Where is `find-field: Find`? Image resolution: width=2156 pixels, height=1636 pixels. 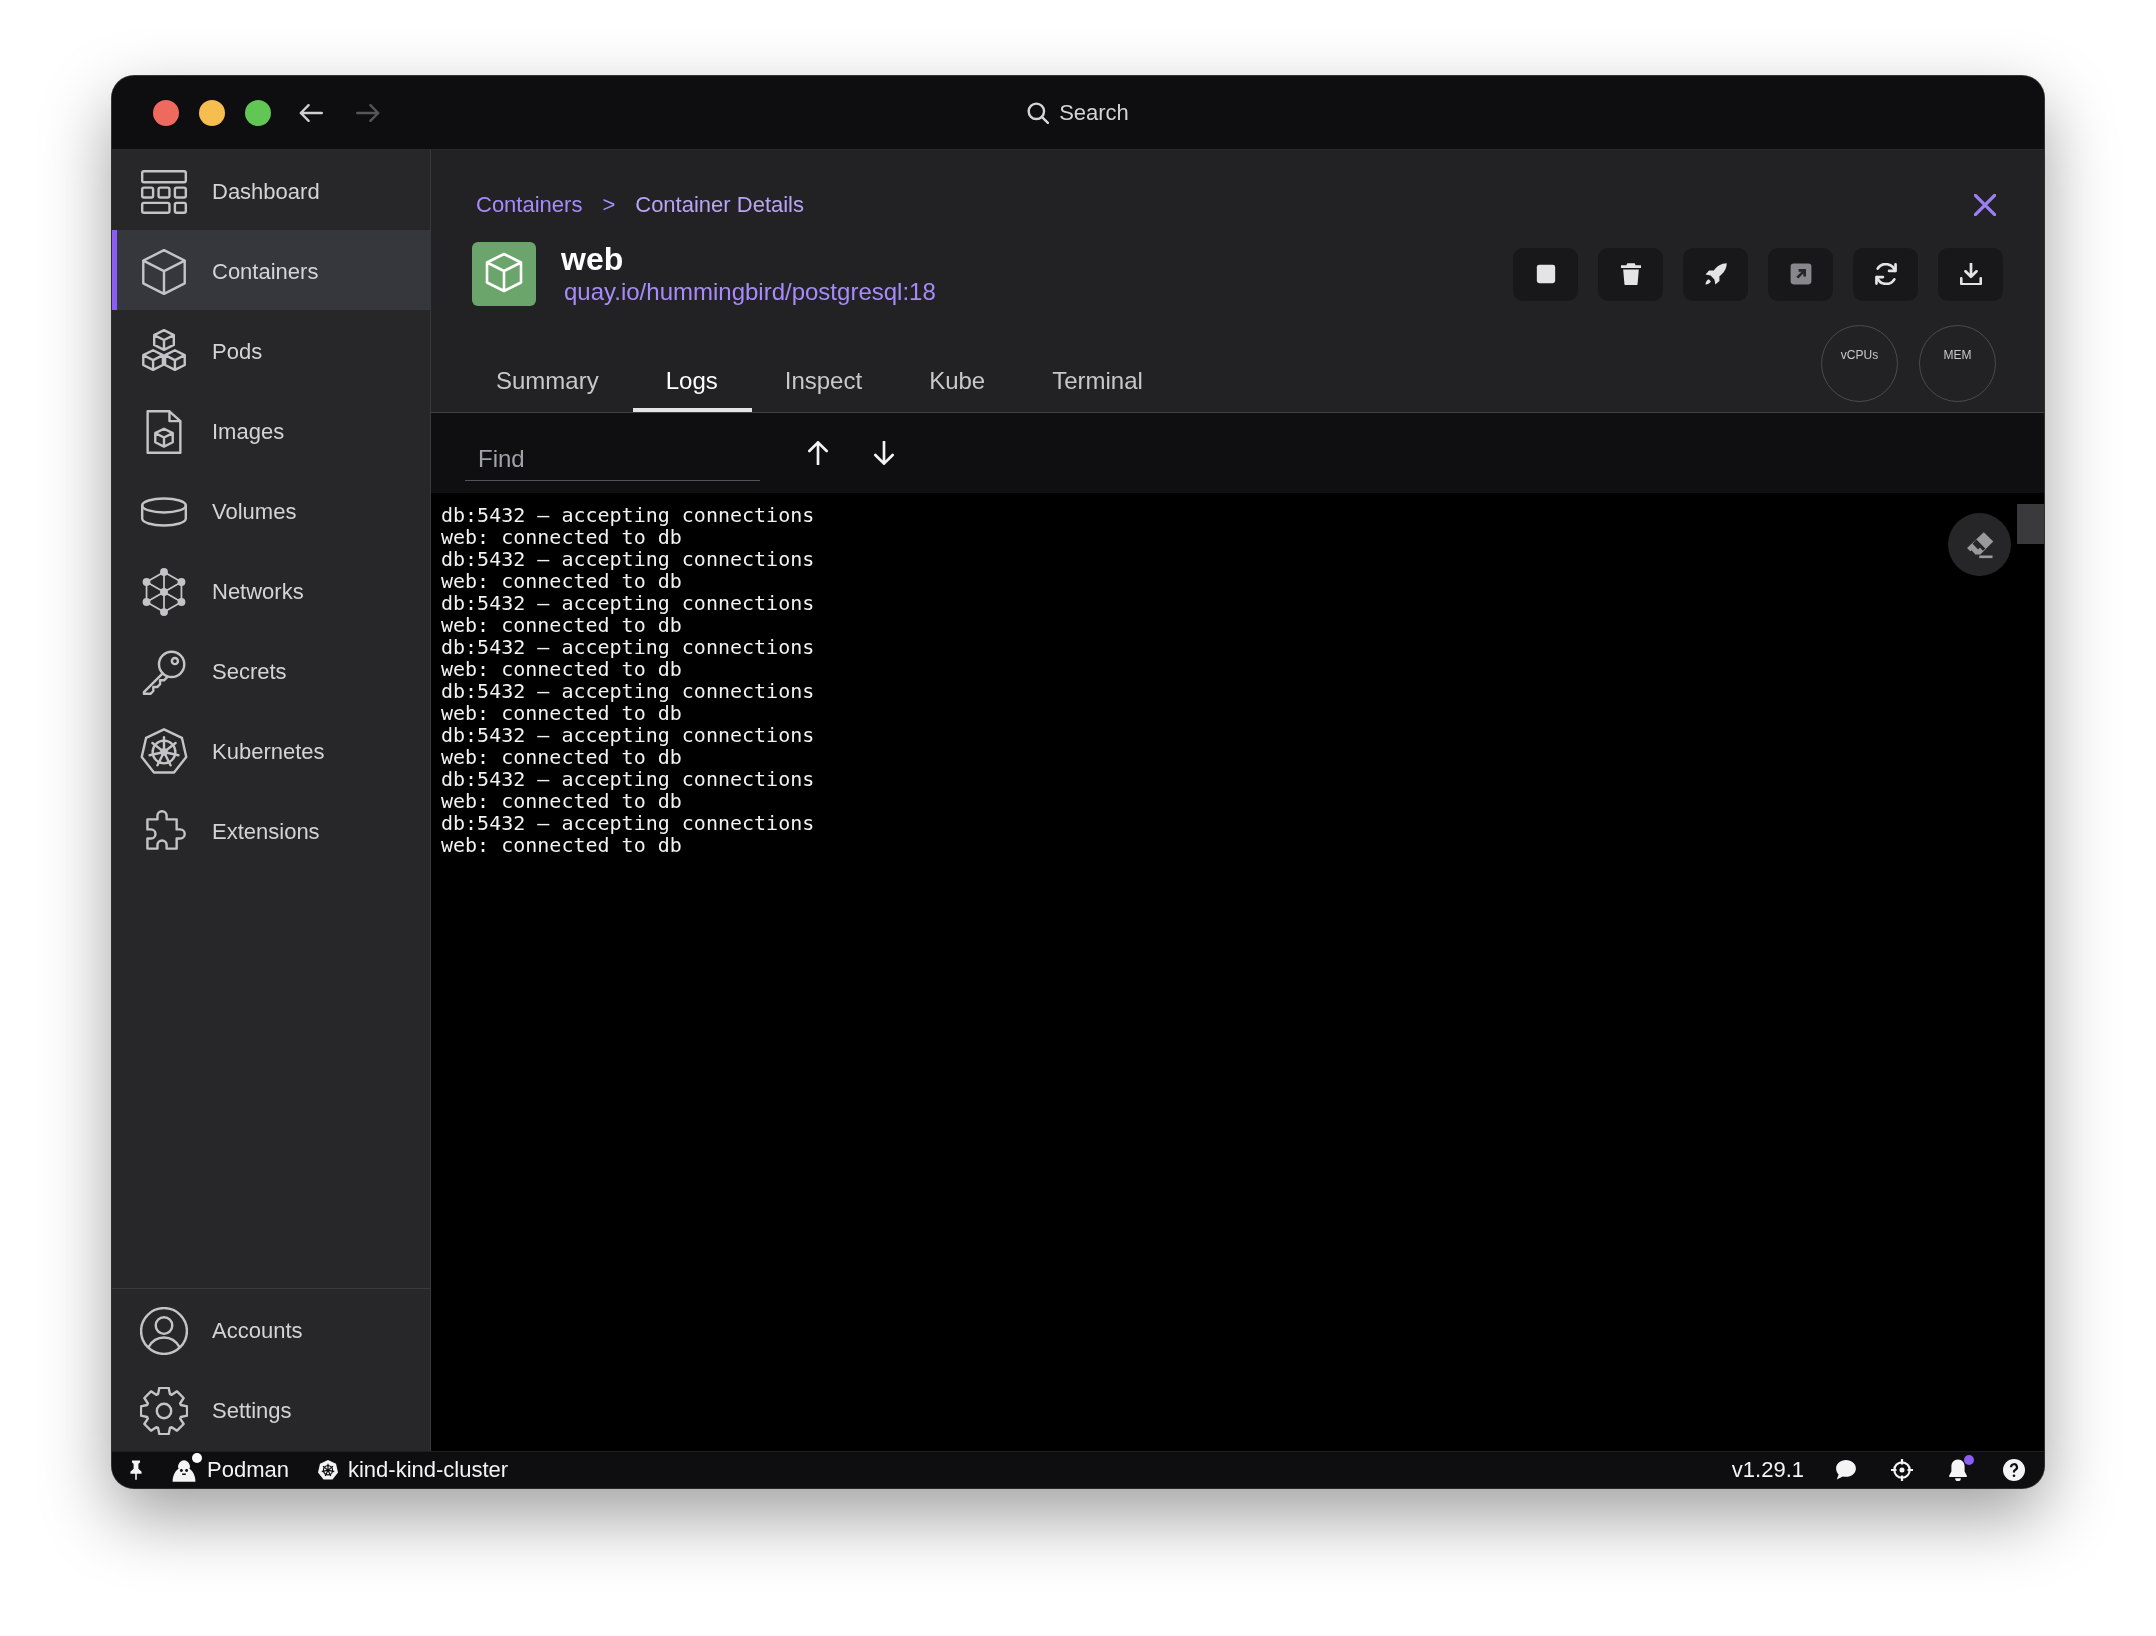 find-field: Find is located at coordinates (612, 459).